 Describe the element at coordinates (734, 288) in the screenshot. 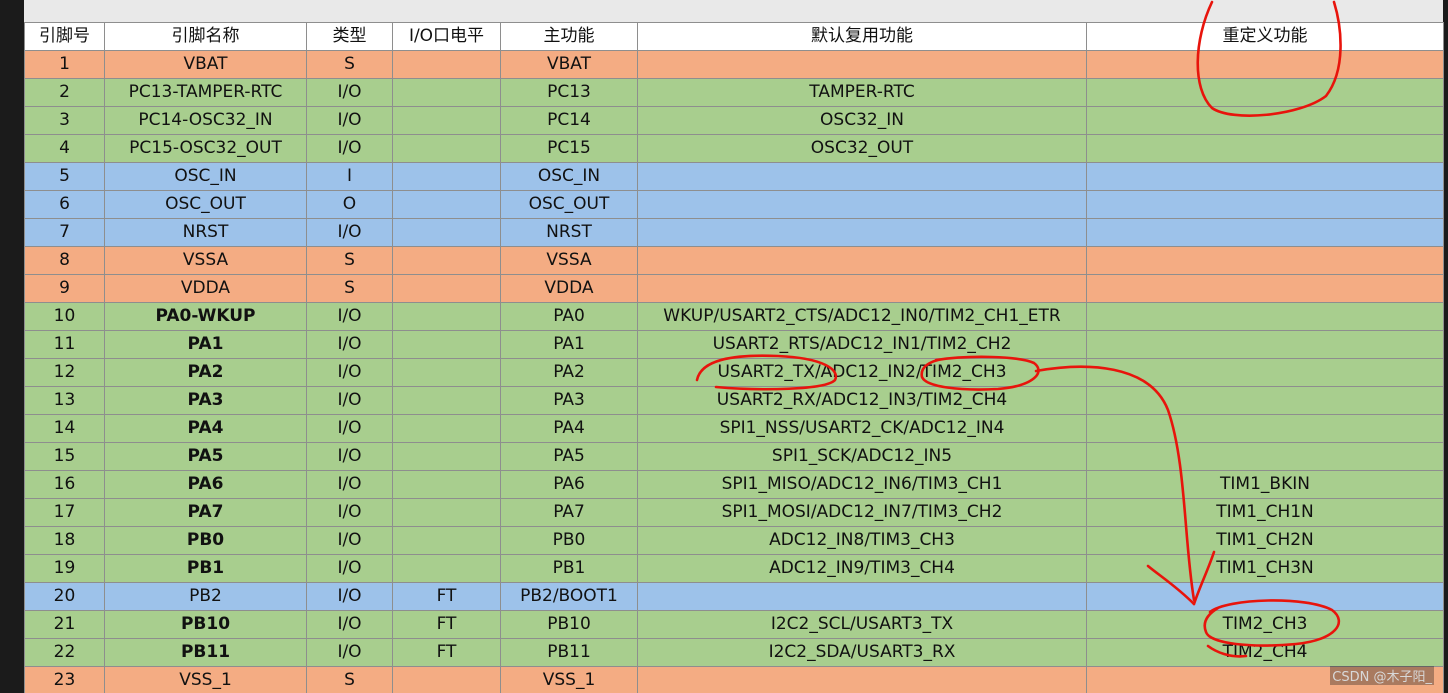

I see `table-row: 9 VDDA S VDDA` at that location.